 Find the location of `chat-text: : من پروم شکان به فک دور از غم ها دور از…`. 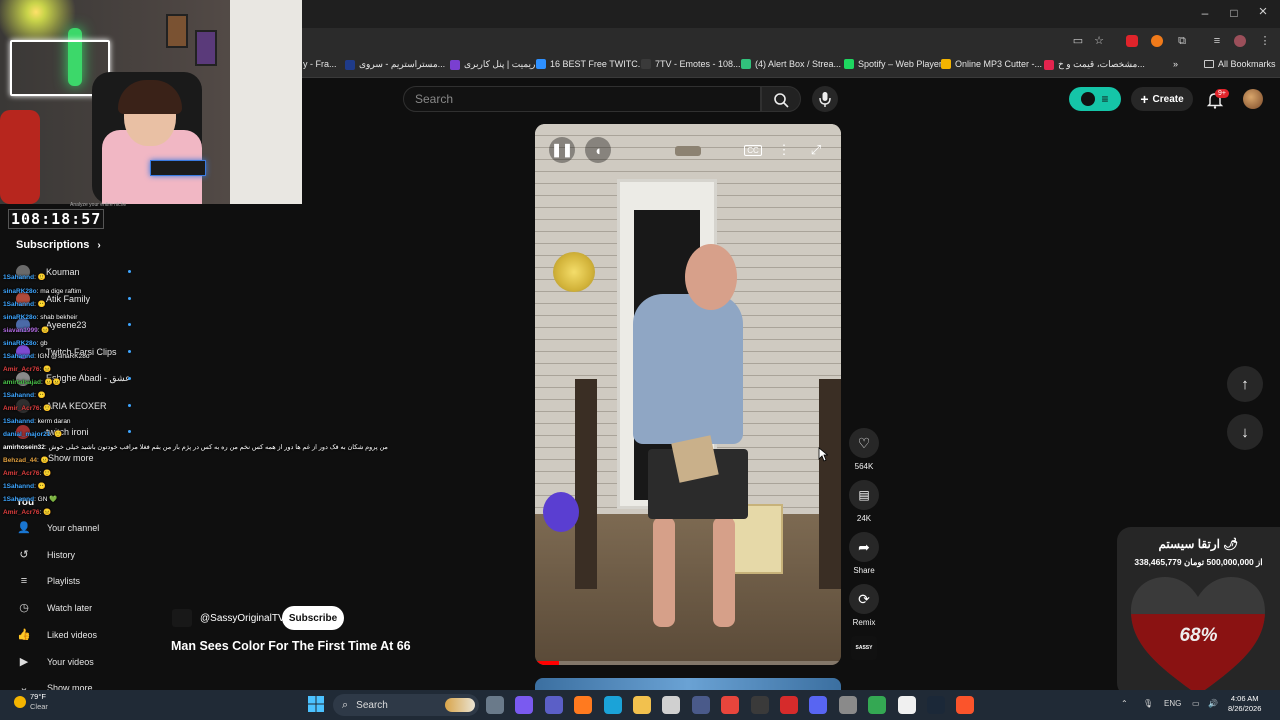

chat-text: : من پروم شکان به فک دور از غم ها دور از… is located at coordinates (216, 447).